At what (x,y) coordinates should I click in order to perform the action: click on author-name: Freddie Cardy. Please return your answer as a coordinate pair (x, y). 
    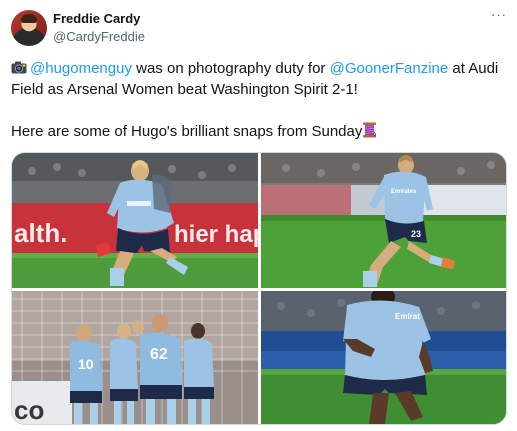
    Looking at the image, I should click on (96, 18).